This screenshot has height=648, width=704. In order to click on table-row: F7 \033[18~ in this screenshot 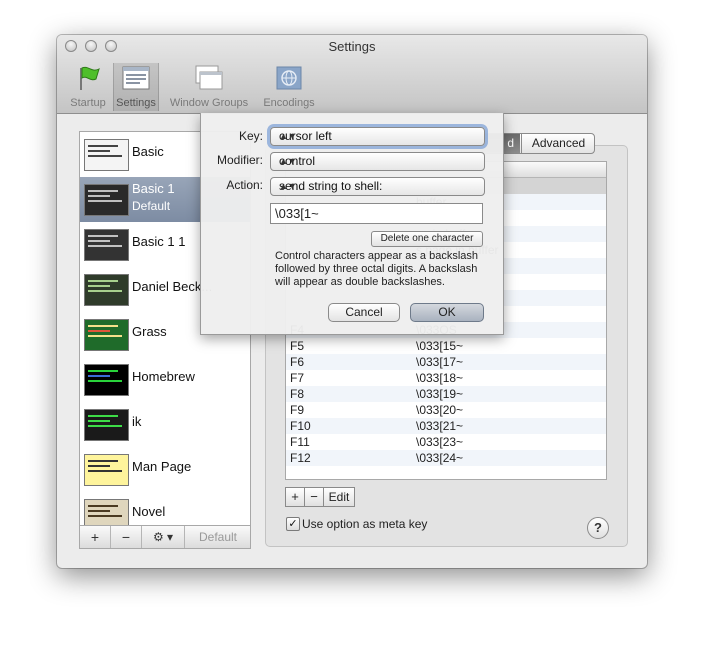, I will do `click(446, 378)`.